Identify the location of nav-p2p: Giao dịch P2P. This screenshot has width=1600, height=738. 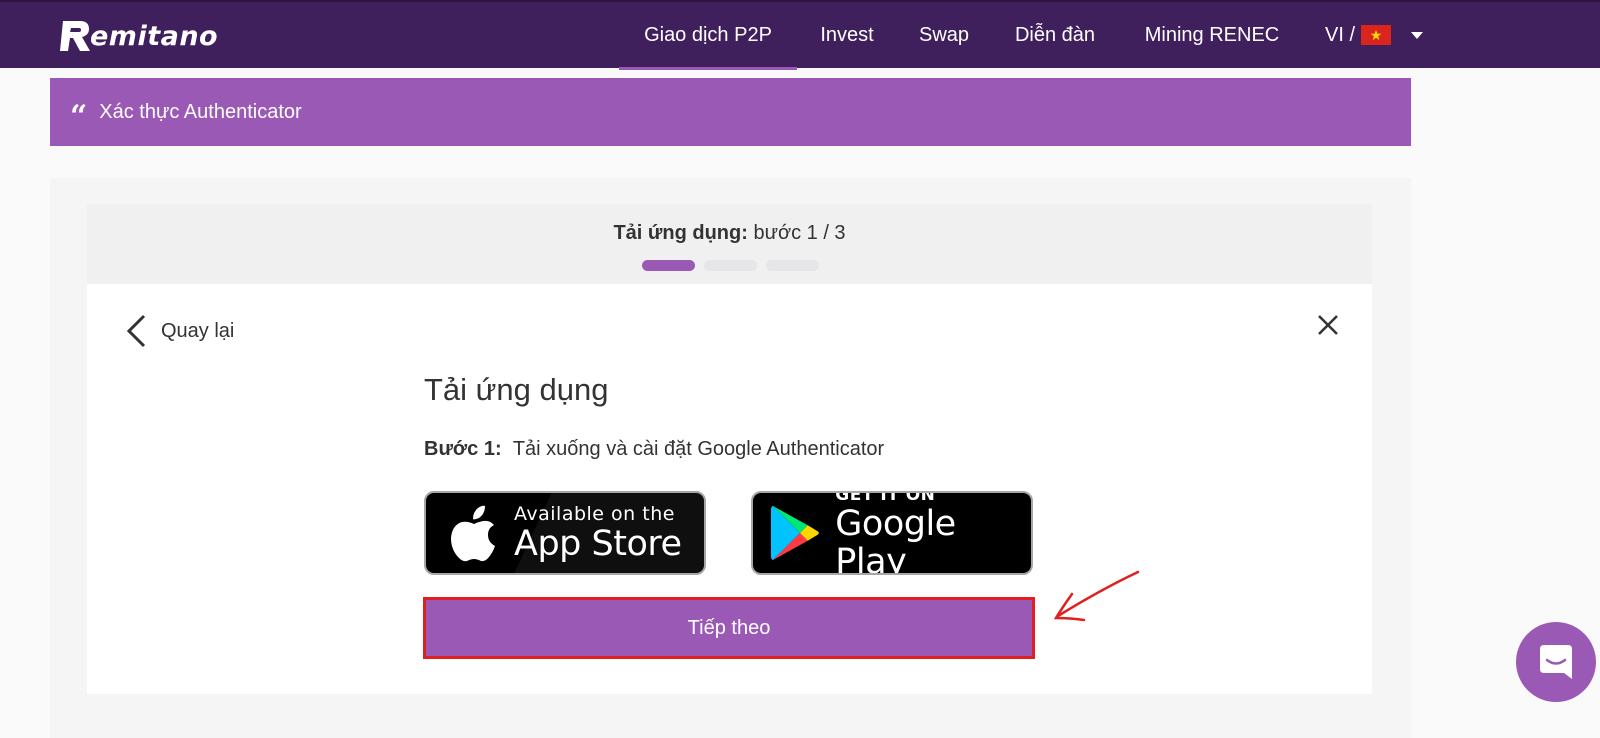
(708, 36).